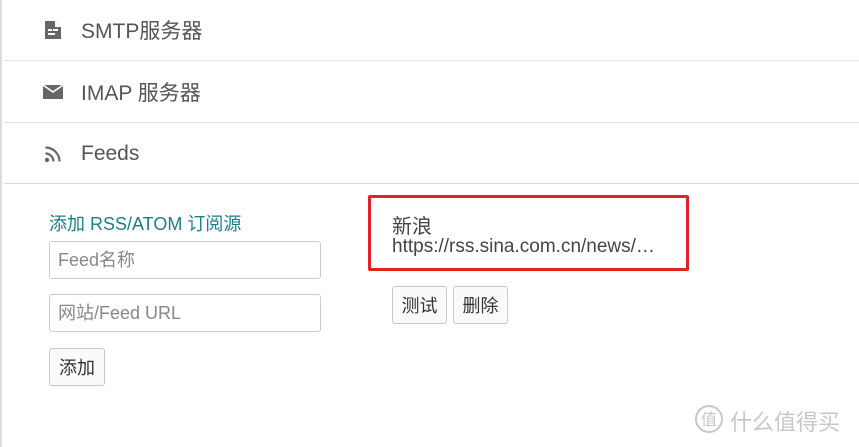  Describe the element at coordinates (141, 93) in the screenshot. I see `imap-section-label: IMAP 服务器` at that location.